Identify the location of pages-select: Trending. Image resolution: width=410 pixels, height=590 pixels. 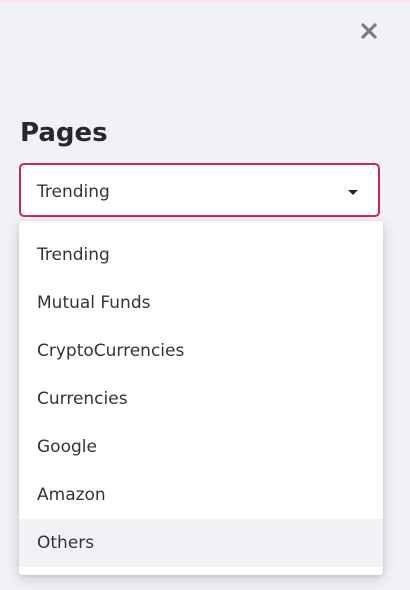
(199, 190).